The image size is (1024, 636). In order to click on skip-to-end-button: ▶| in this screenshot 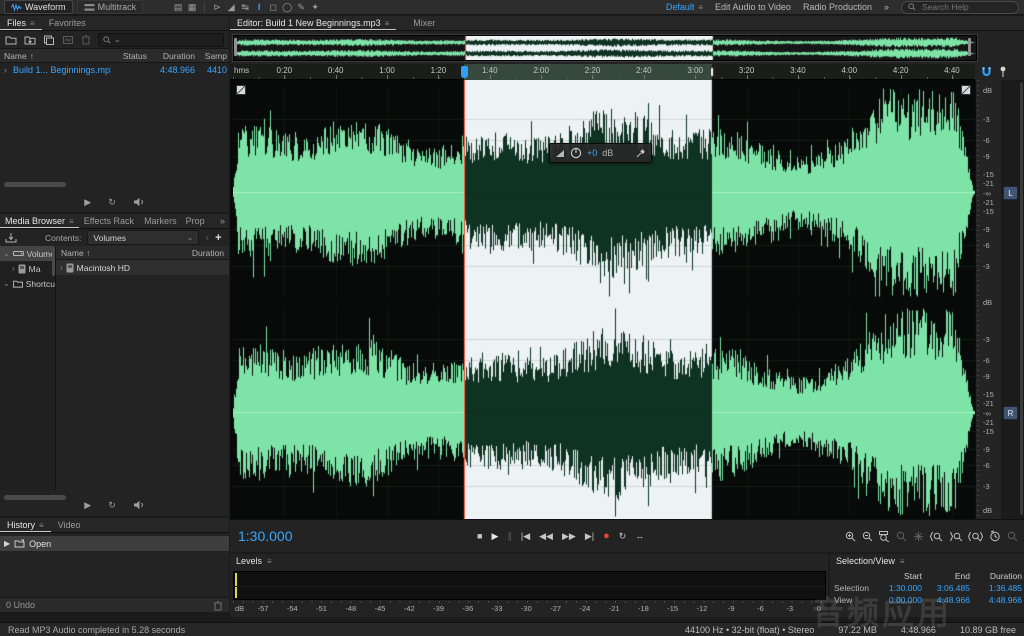, I will do `click(589, 536)`.